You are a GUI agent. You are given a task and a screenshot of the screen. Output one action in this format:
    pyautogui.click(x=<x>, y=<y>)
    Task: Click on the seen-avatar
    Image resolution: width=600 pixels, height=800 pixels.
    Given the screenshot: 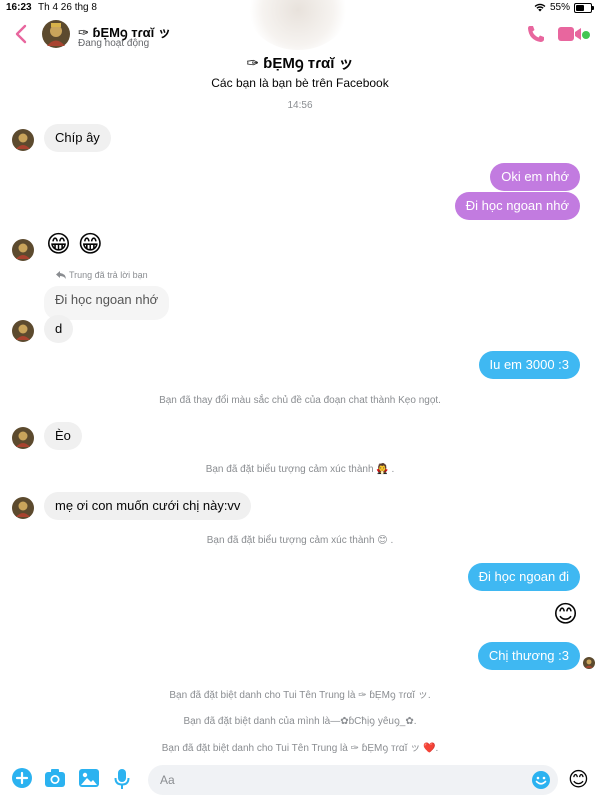 What is the action you would take?
    pyautogui.click(x=589, y=663)
    